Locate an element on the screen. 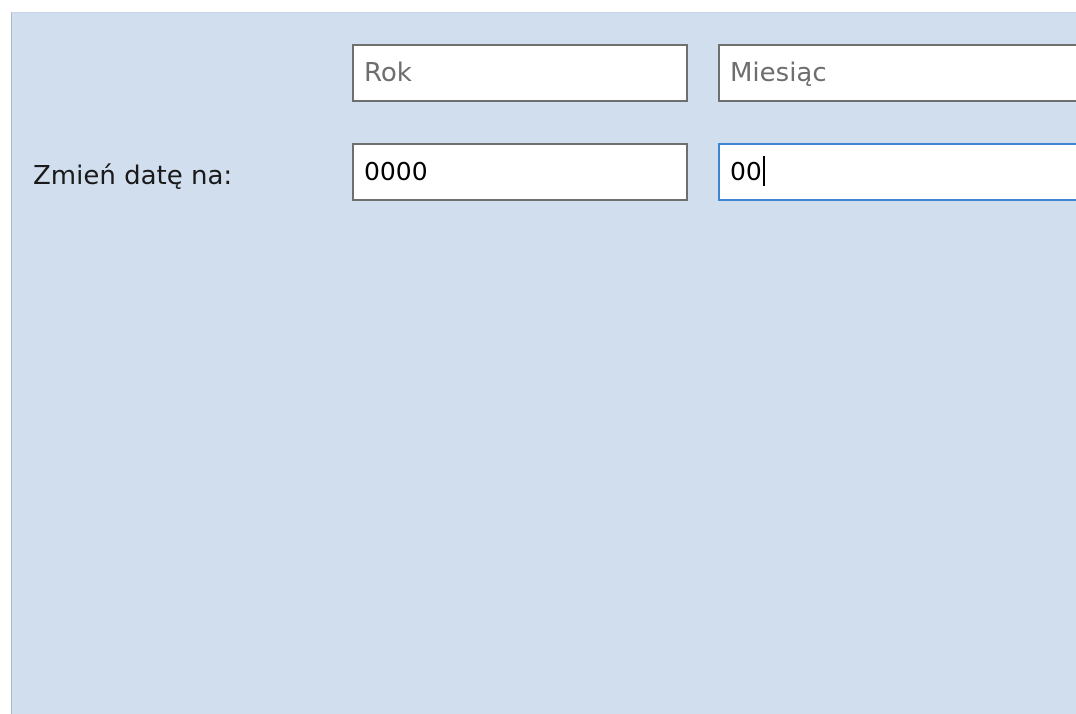 The width and height of the screenshot is (1076, 714). year-input-value: 0000 is located at coordinates (396, 171).